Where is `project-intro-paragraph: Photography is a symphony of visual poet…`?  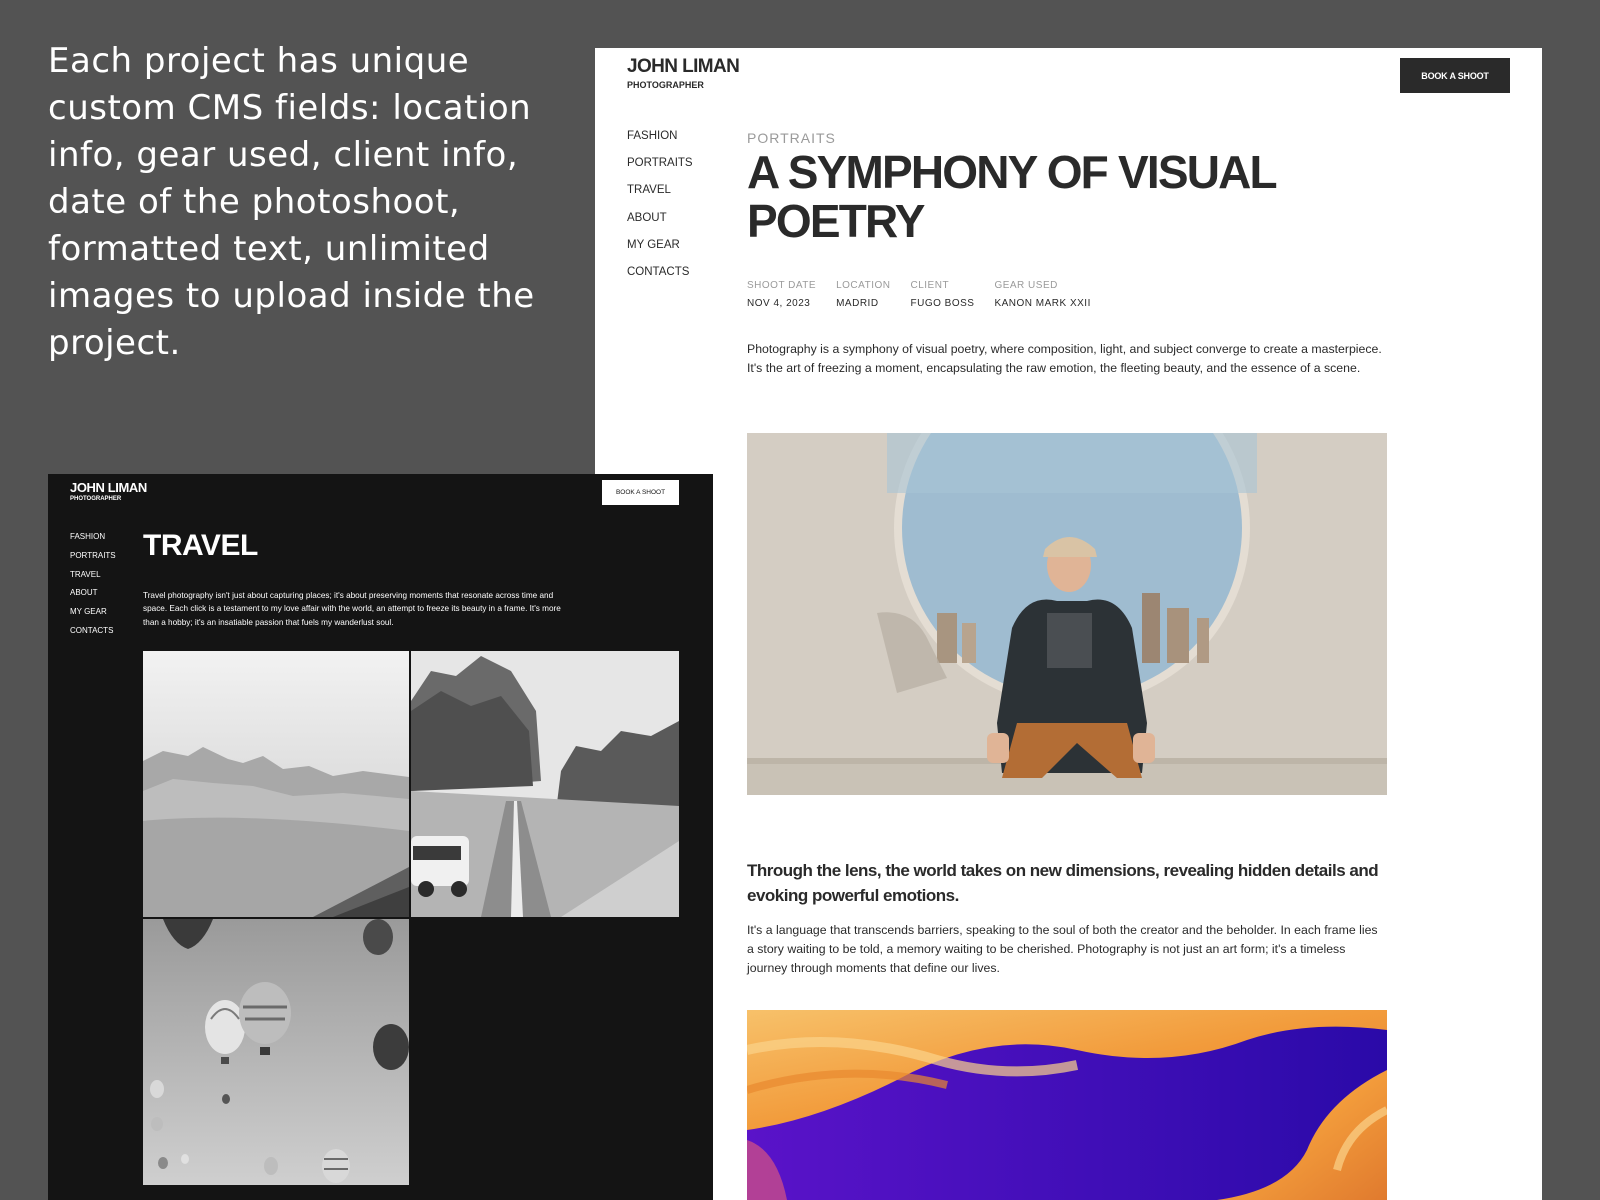 project-intro-paragraph: Photography is a symphony of visual poet… is located at coordinates (1064, 358).